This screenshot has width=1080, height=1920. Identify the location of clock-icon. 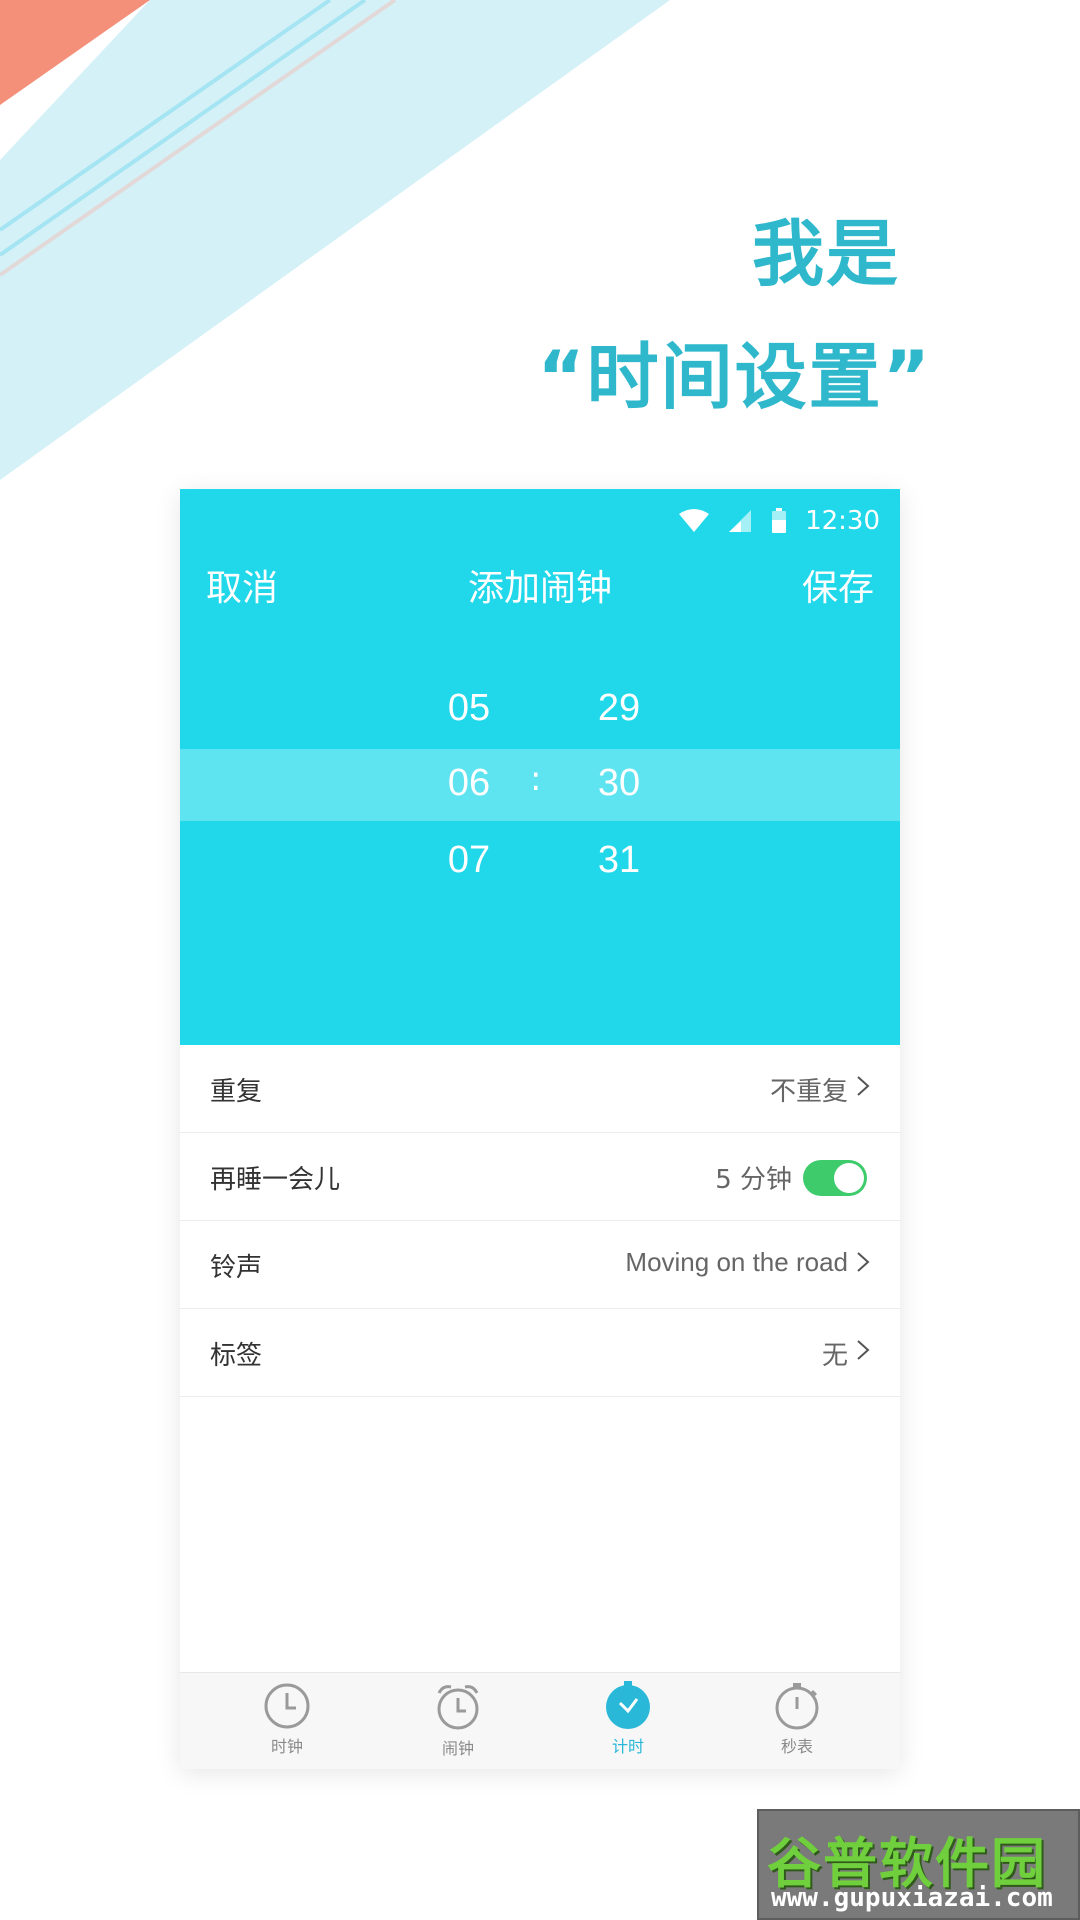
(287, 1706).